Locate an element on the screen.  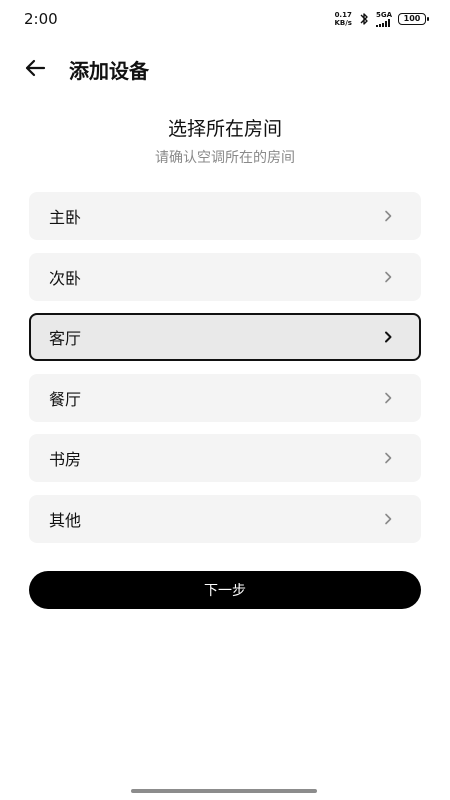
network-speed: 0.17 KB/s is located at coordinates (342, 19).